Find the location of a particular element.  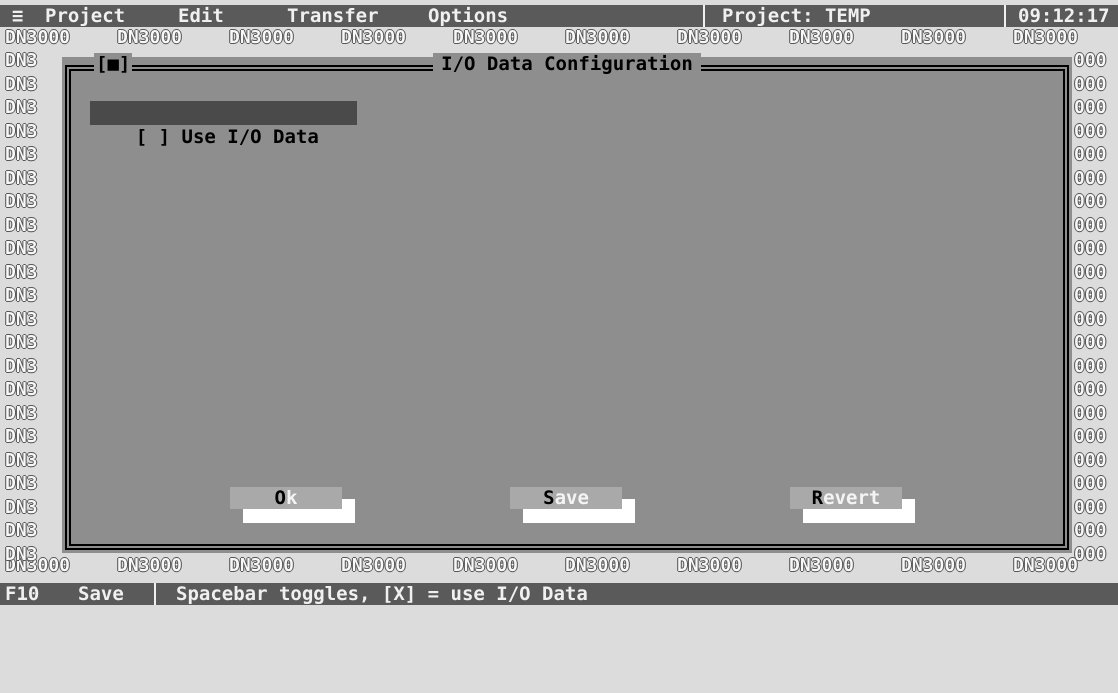

dialog-title: I/O Data Configuration is located at coordinates (567, 64).